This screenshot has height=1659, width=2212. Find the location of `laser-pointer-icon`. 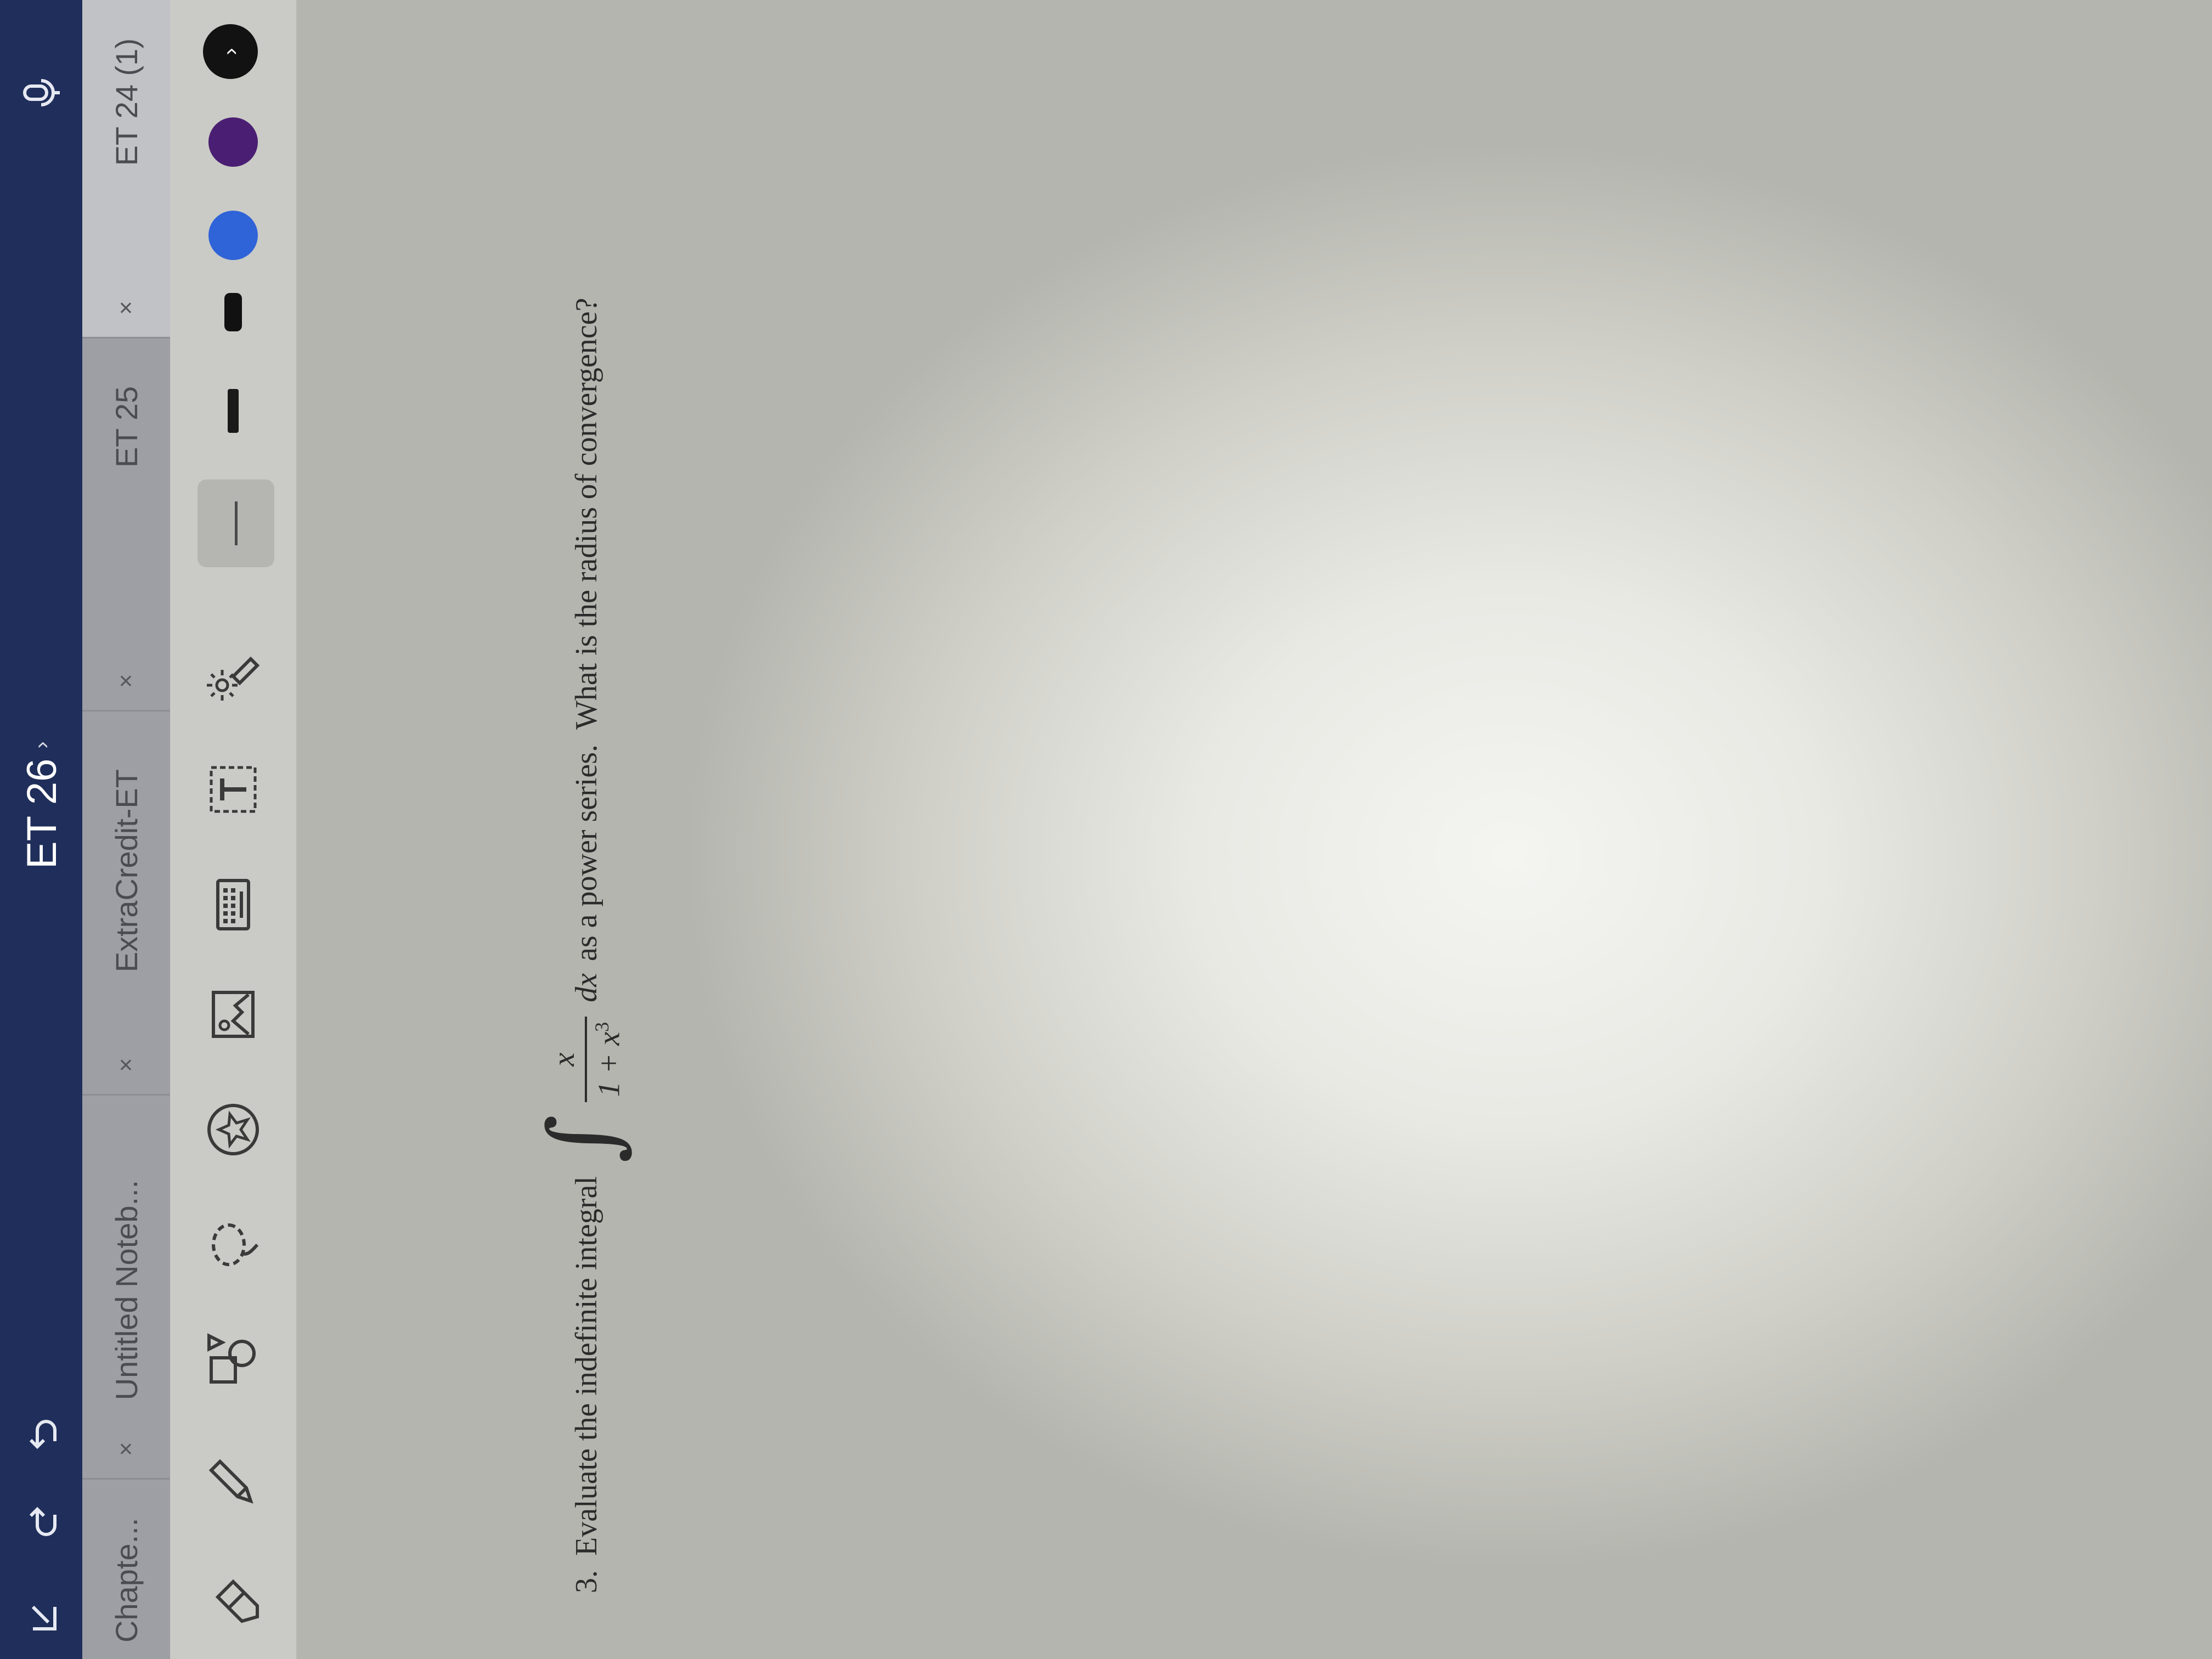

laser-pointer-icon is located at coordinates (233, 674).